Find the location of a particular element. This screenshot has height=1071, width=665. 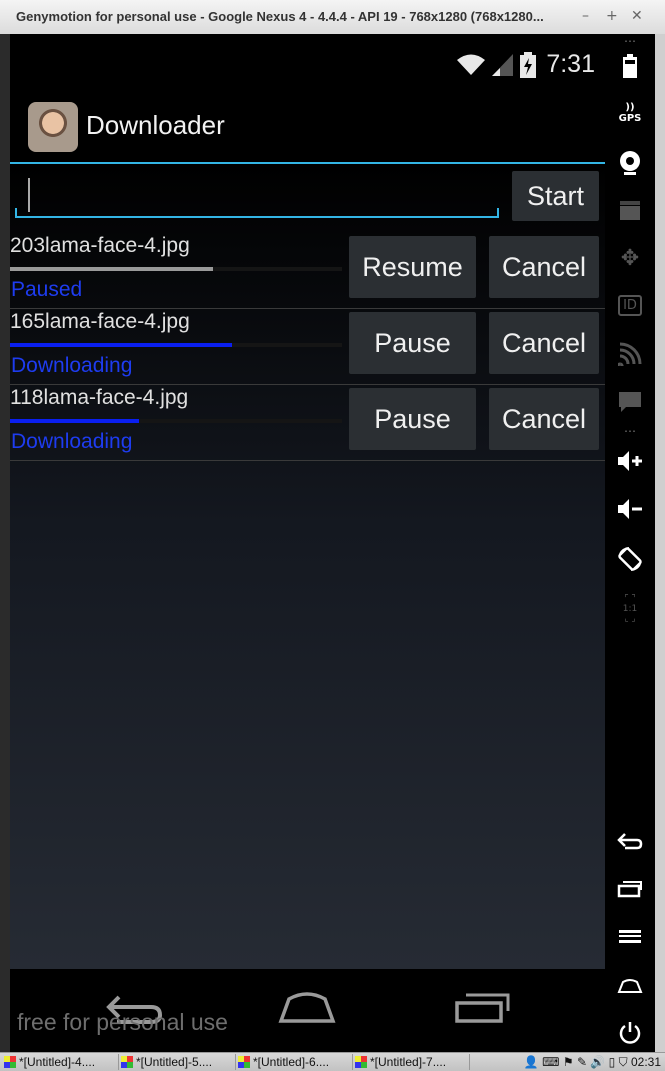

camera-icon is located at coordinates (630, 165).